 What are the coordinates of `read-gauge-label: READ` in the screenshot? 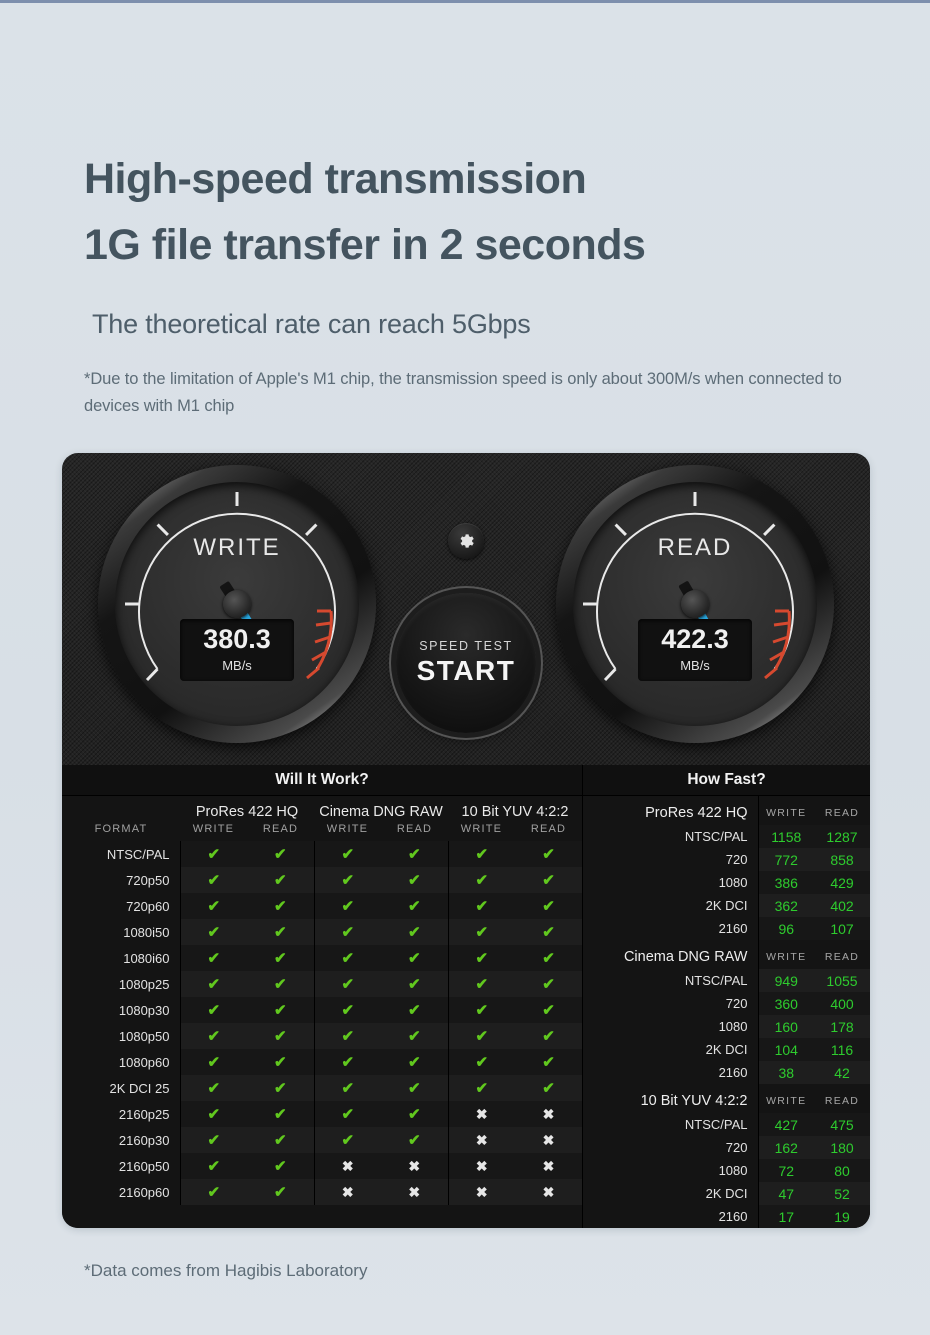 It's located at (695, 547).